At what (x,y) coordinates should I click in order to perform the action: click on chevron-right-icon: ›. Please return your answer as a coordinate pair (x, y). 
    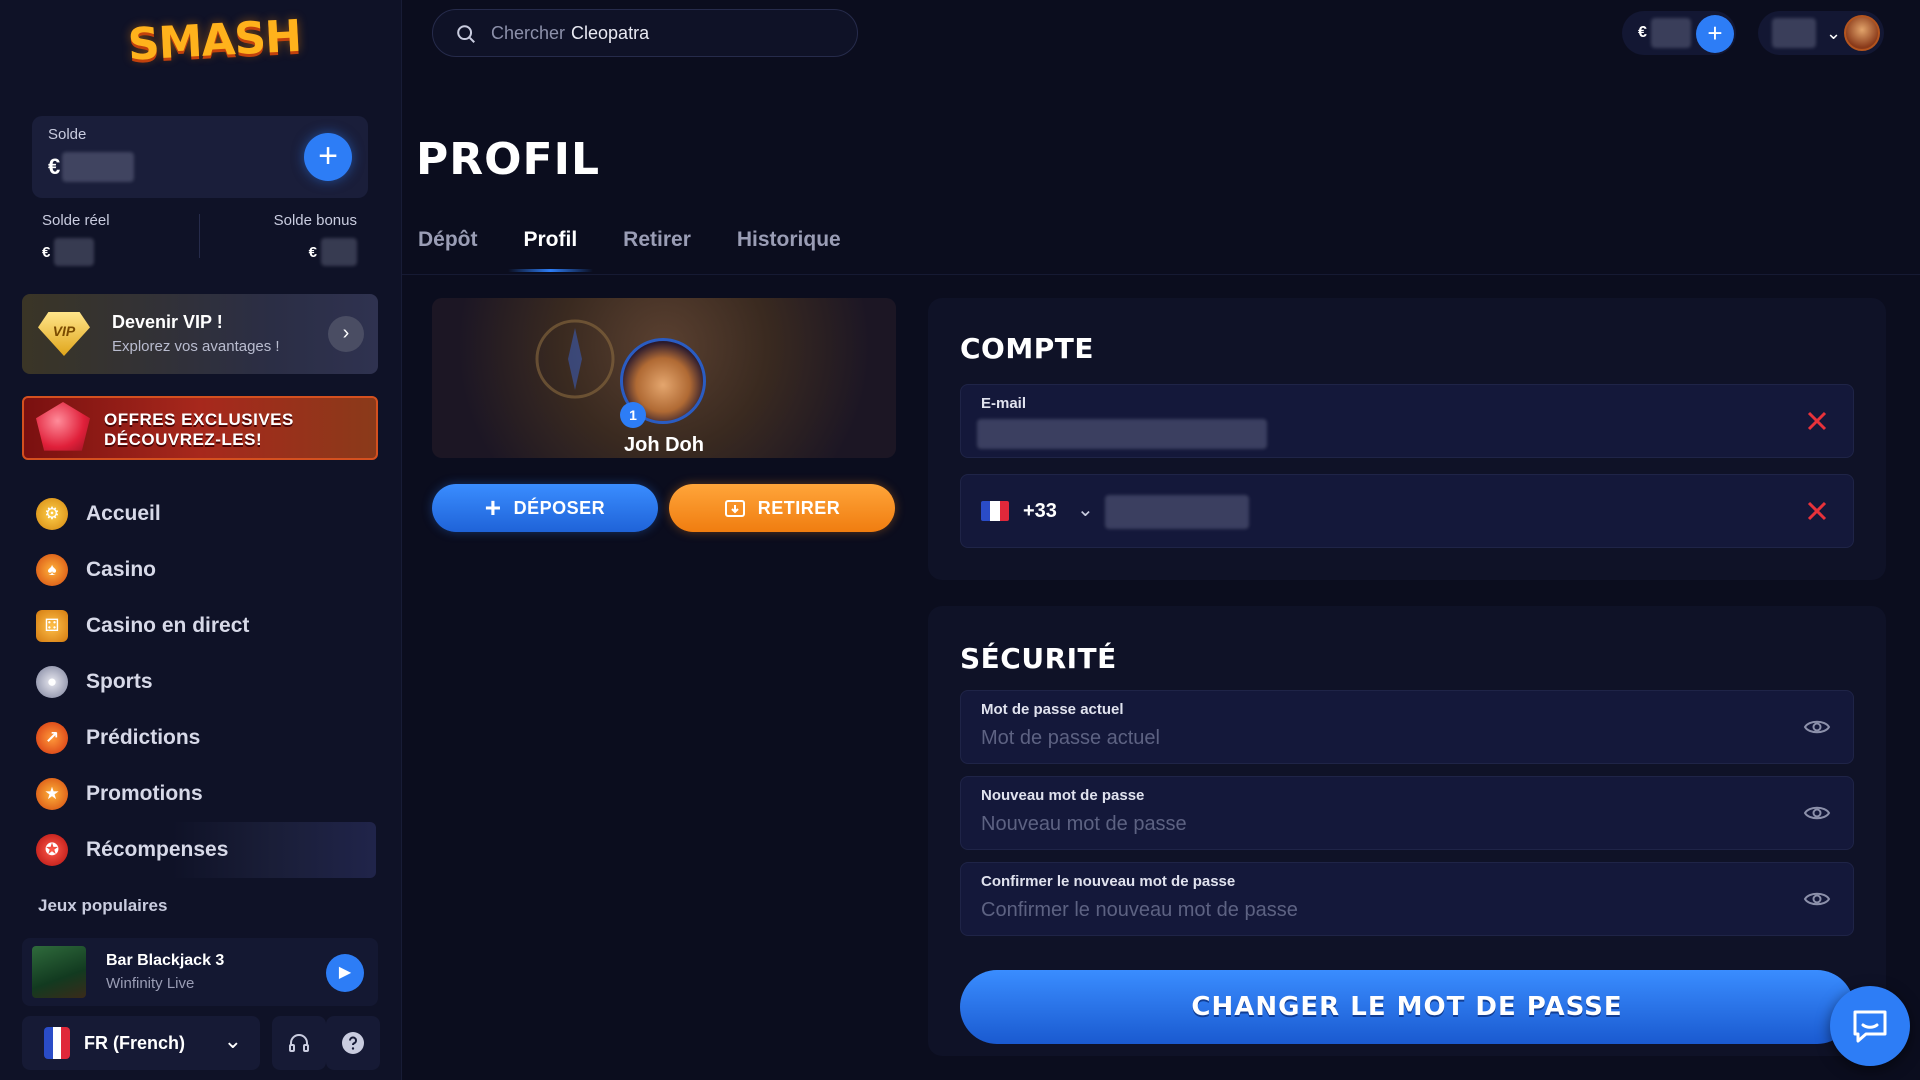
    Looking at the image, I should click on (346, 334).